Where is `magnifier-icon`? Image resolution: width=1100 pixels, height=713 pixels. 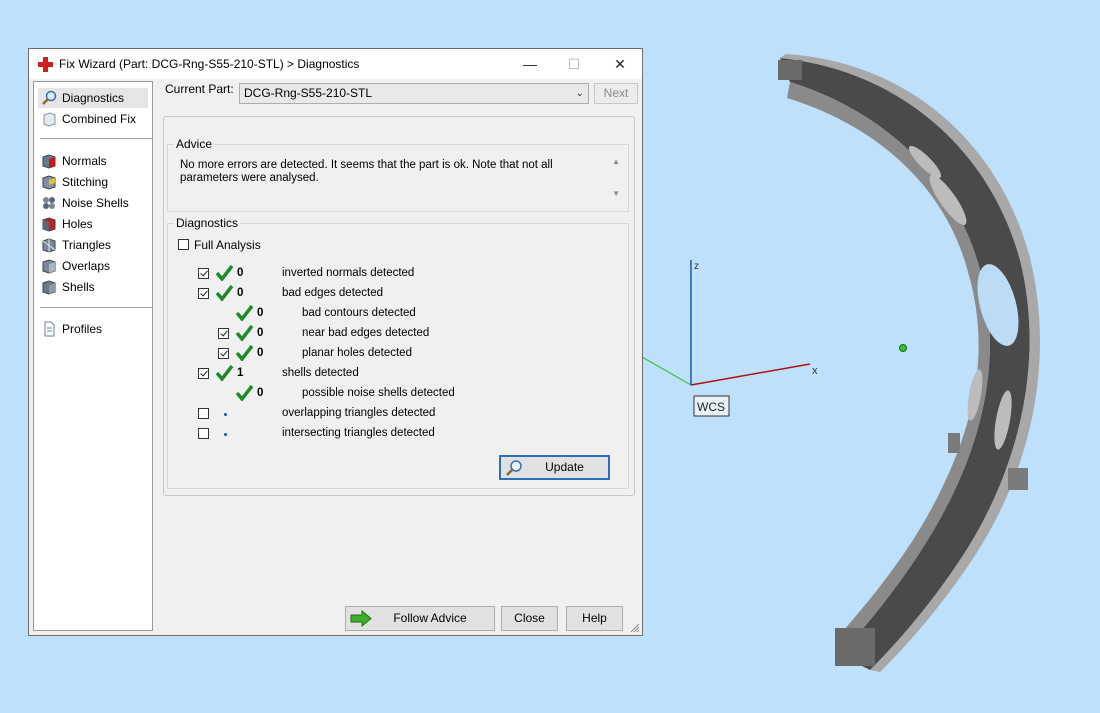 magnifier-icon is located at coordinates (49, 97).